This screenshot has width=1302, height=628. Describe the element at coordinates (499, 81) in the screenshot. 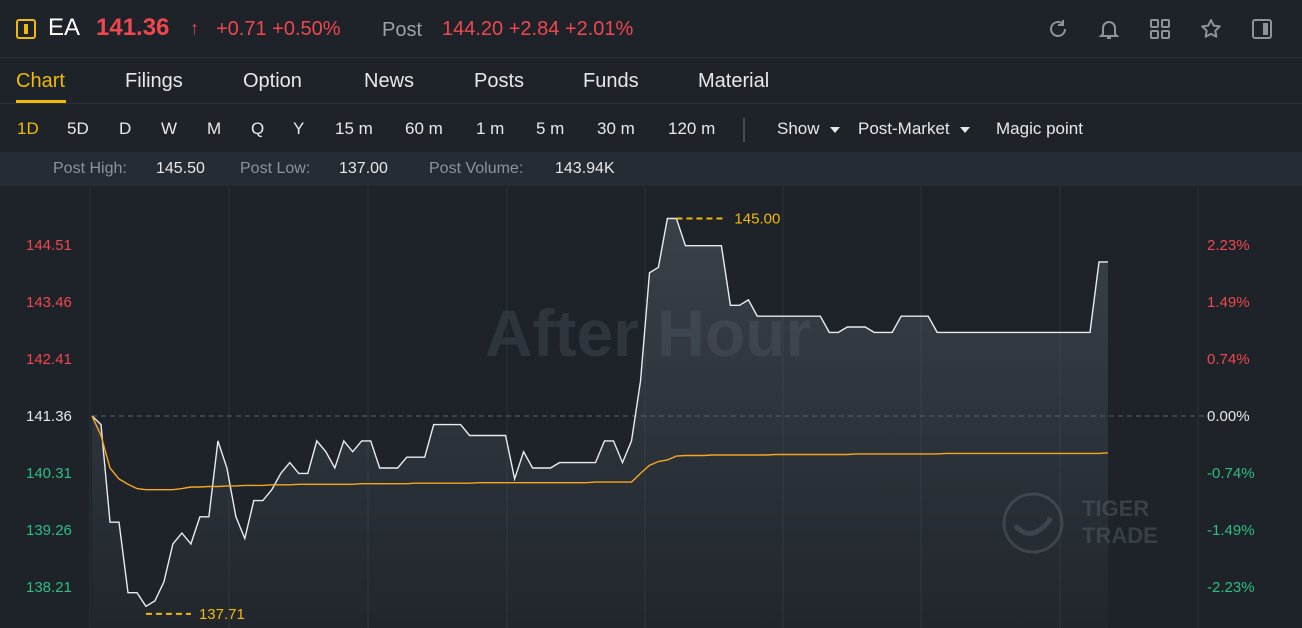

I see `tab-posts: Posts` at that location.